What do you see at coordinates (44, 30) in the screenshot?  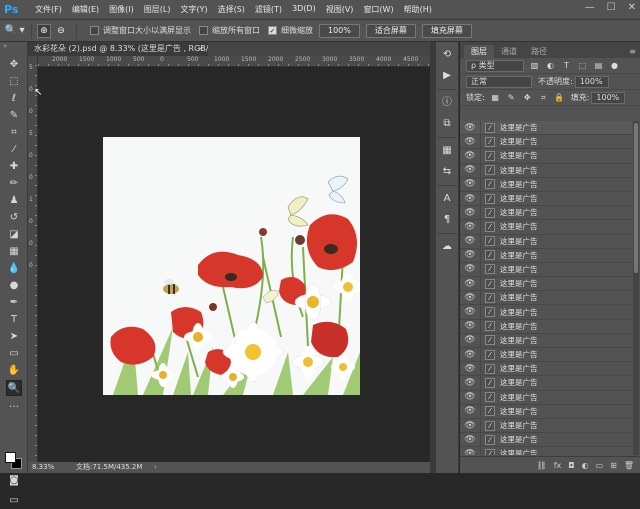 I see `zoom-in-icon: ⊕` at bounding box center [44, 30].